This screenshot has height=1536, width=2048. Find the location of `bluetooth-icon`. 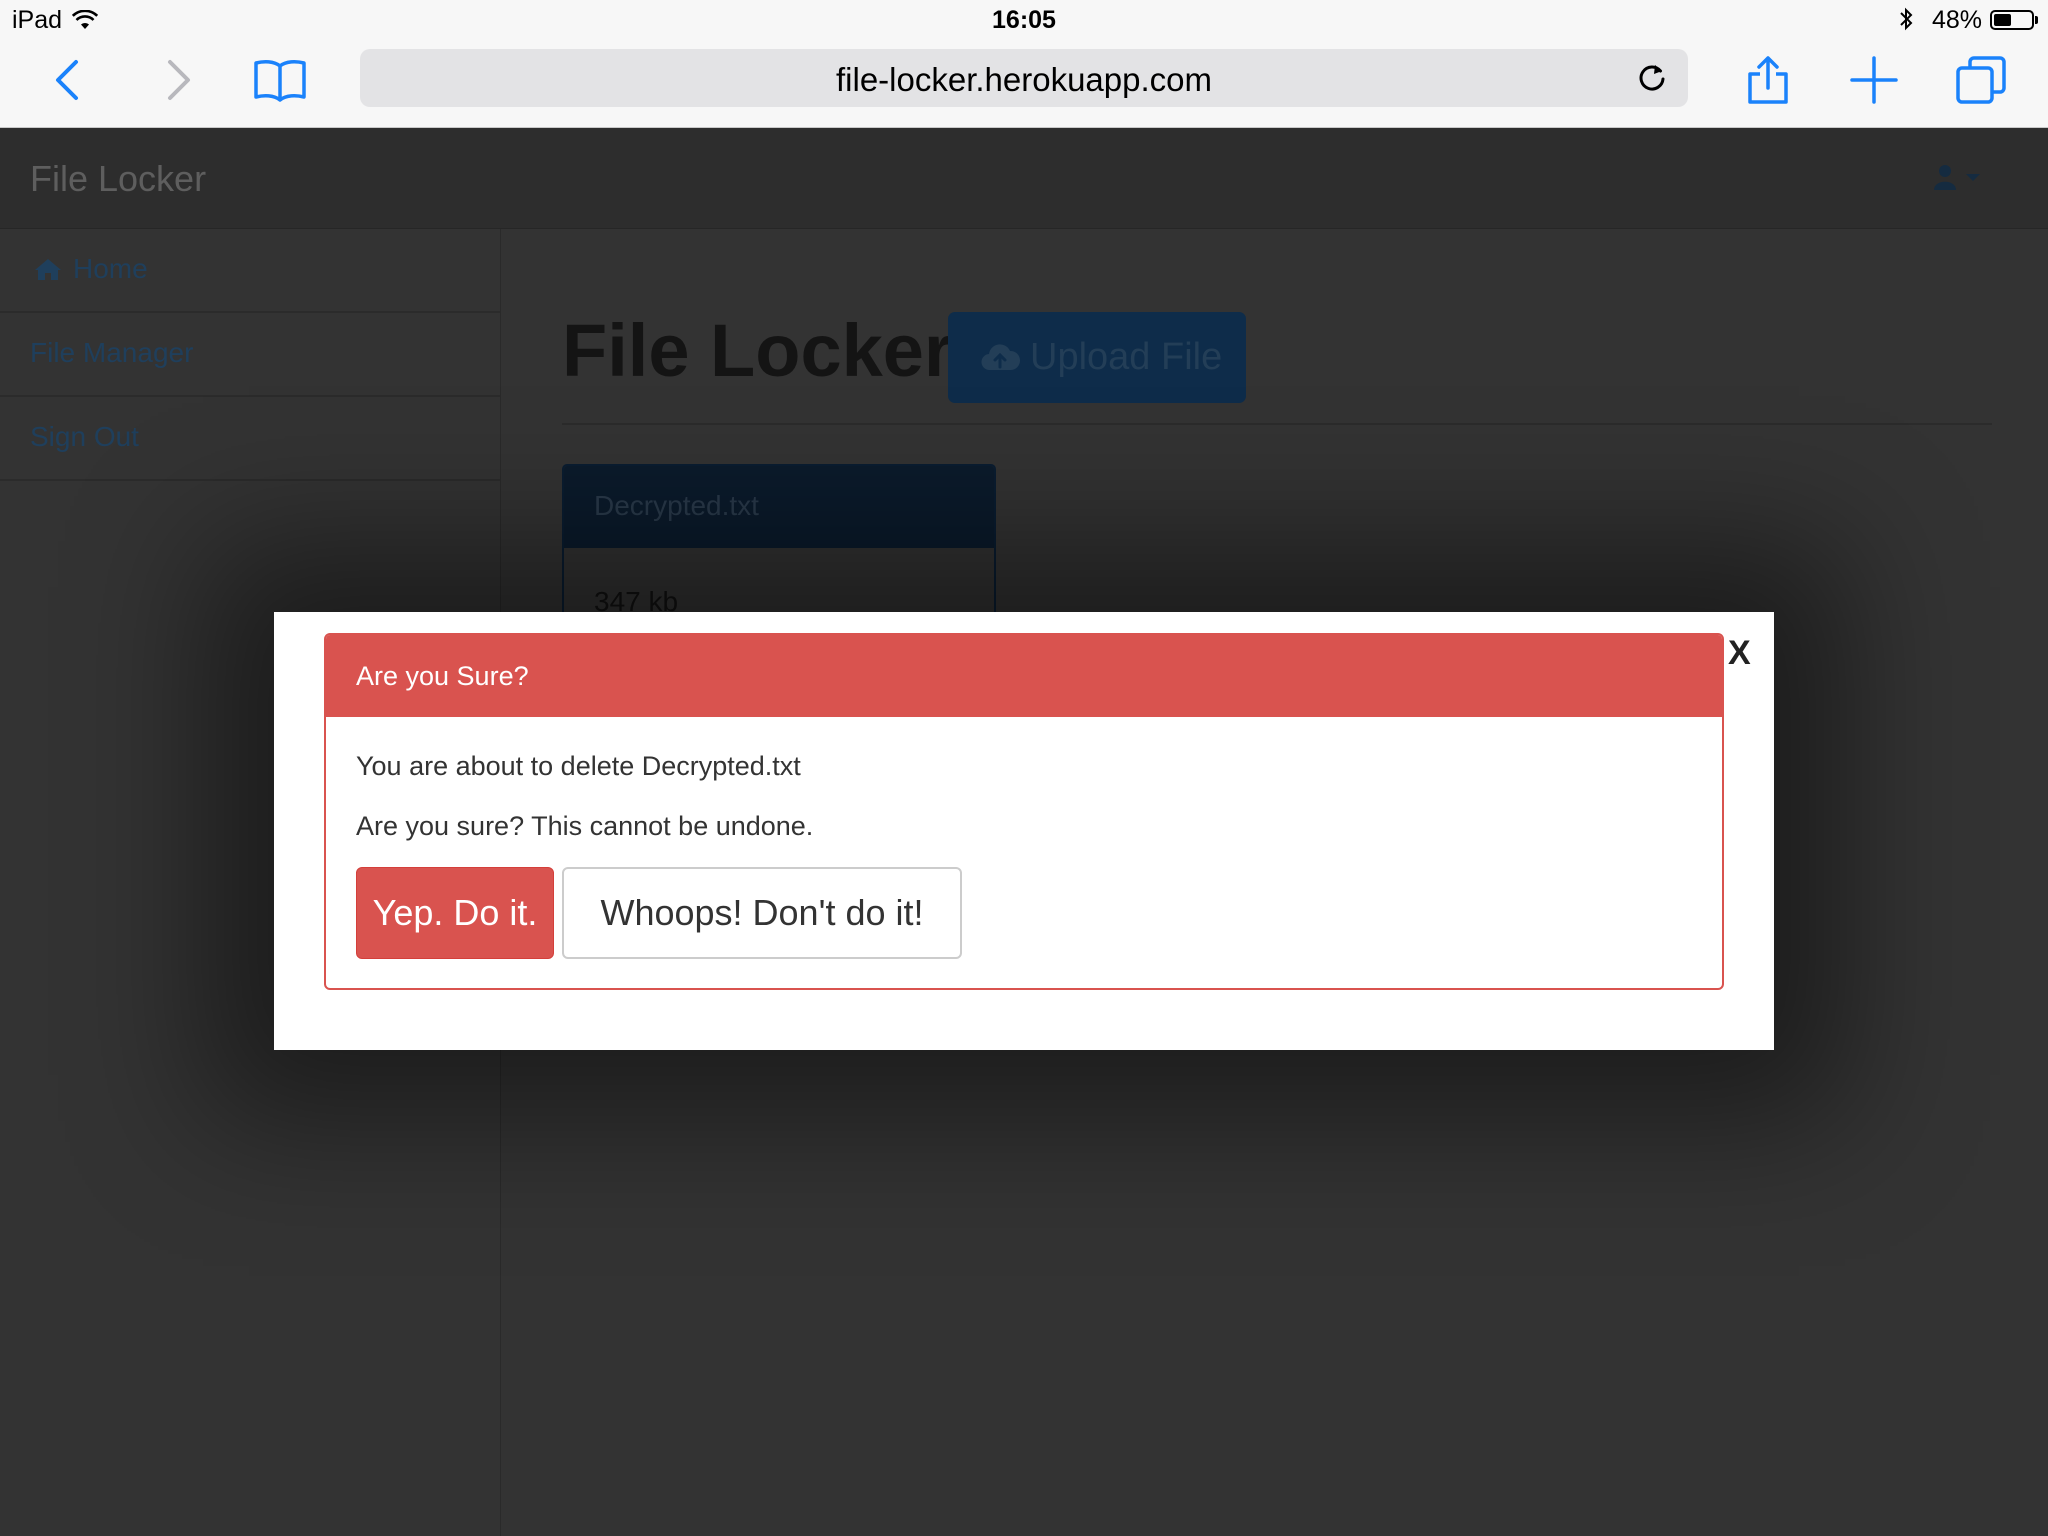

bluetooth-icon is located at coordinates (1906, 19).